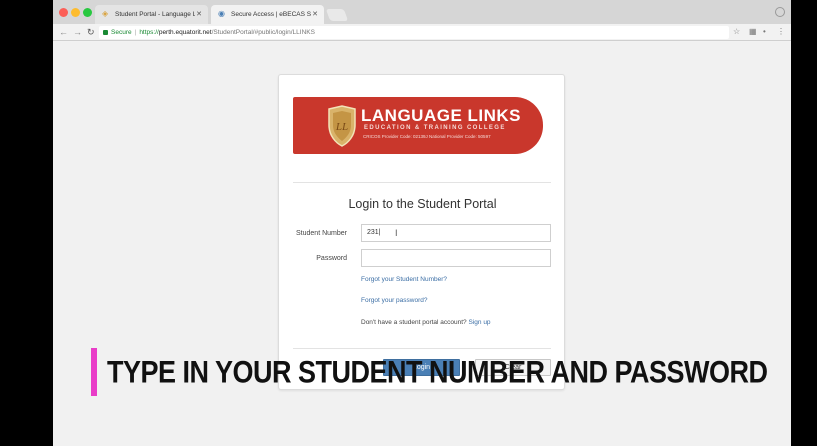  I want to click on url-protocol: https://, so click(149, 32).